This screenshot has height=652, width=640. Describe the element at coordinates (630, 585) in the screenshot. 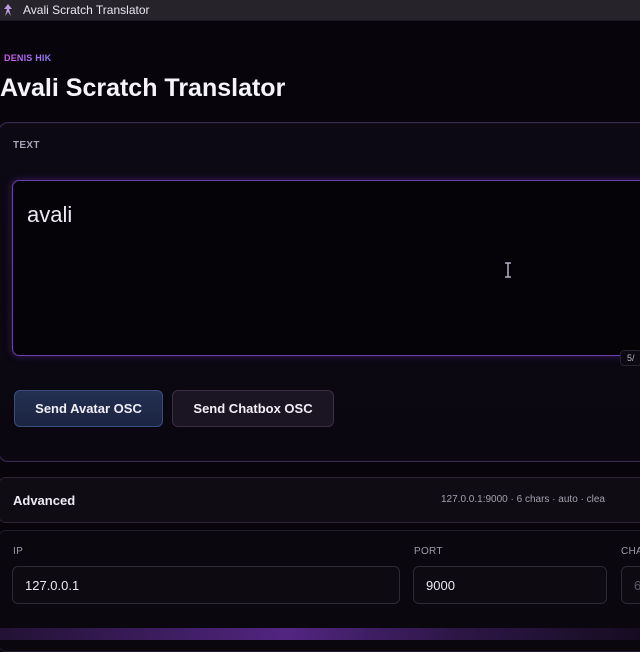

I see `chars-field: 6` at that location.